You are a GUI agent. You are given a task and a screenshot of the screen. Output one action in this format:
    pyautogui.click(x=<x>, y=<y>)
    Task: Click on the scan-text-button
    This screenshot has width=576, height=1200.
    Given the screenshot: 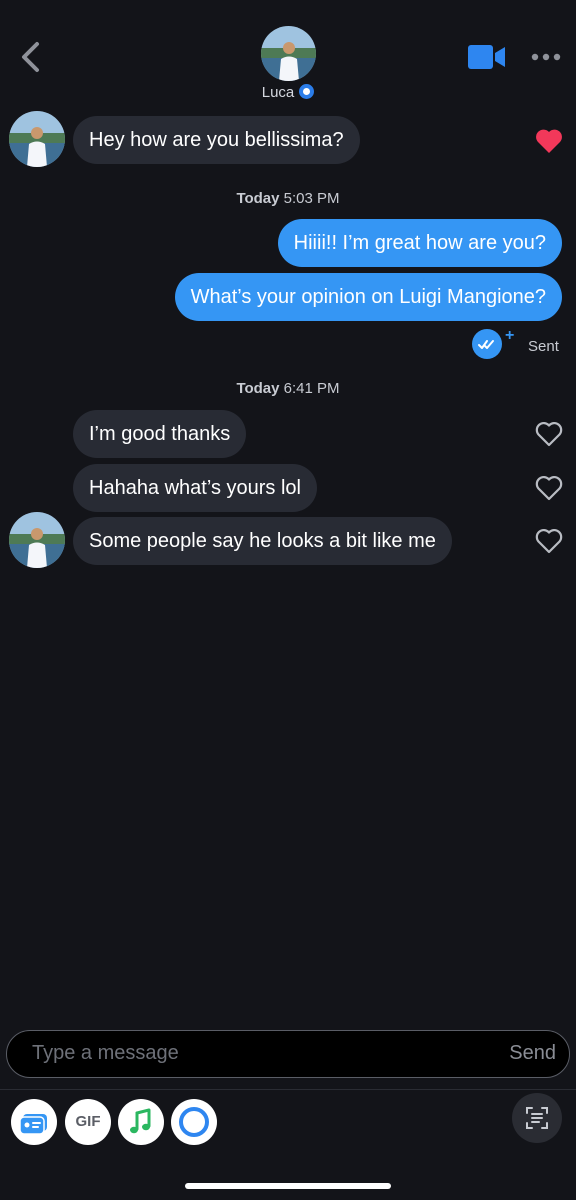 What is the action you would take?
    pyautogui.click(x=537, y=1118)
    